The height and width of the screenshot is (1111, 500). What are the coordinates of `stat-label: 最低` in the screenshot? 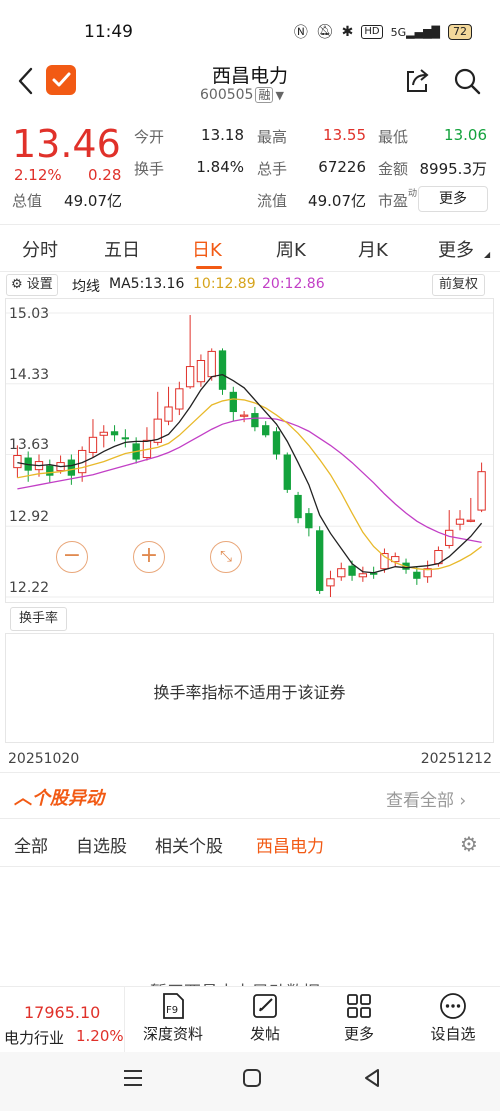 It's located at (393, 137).